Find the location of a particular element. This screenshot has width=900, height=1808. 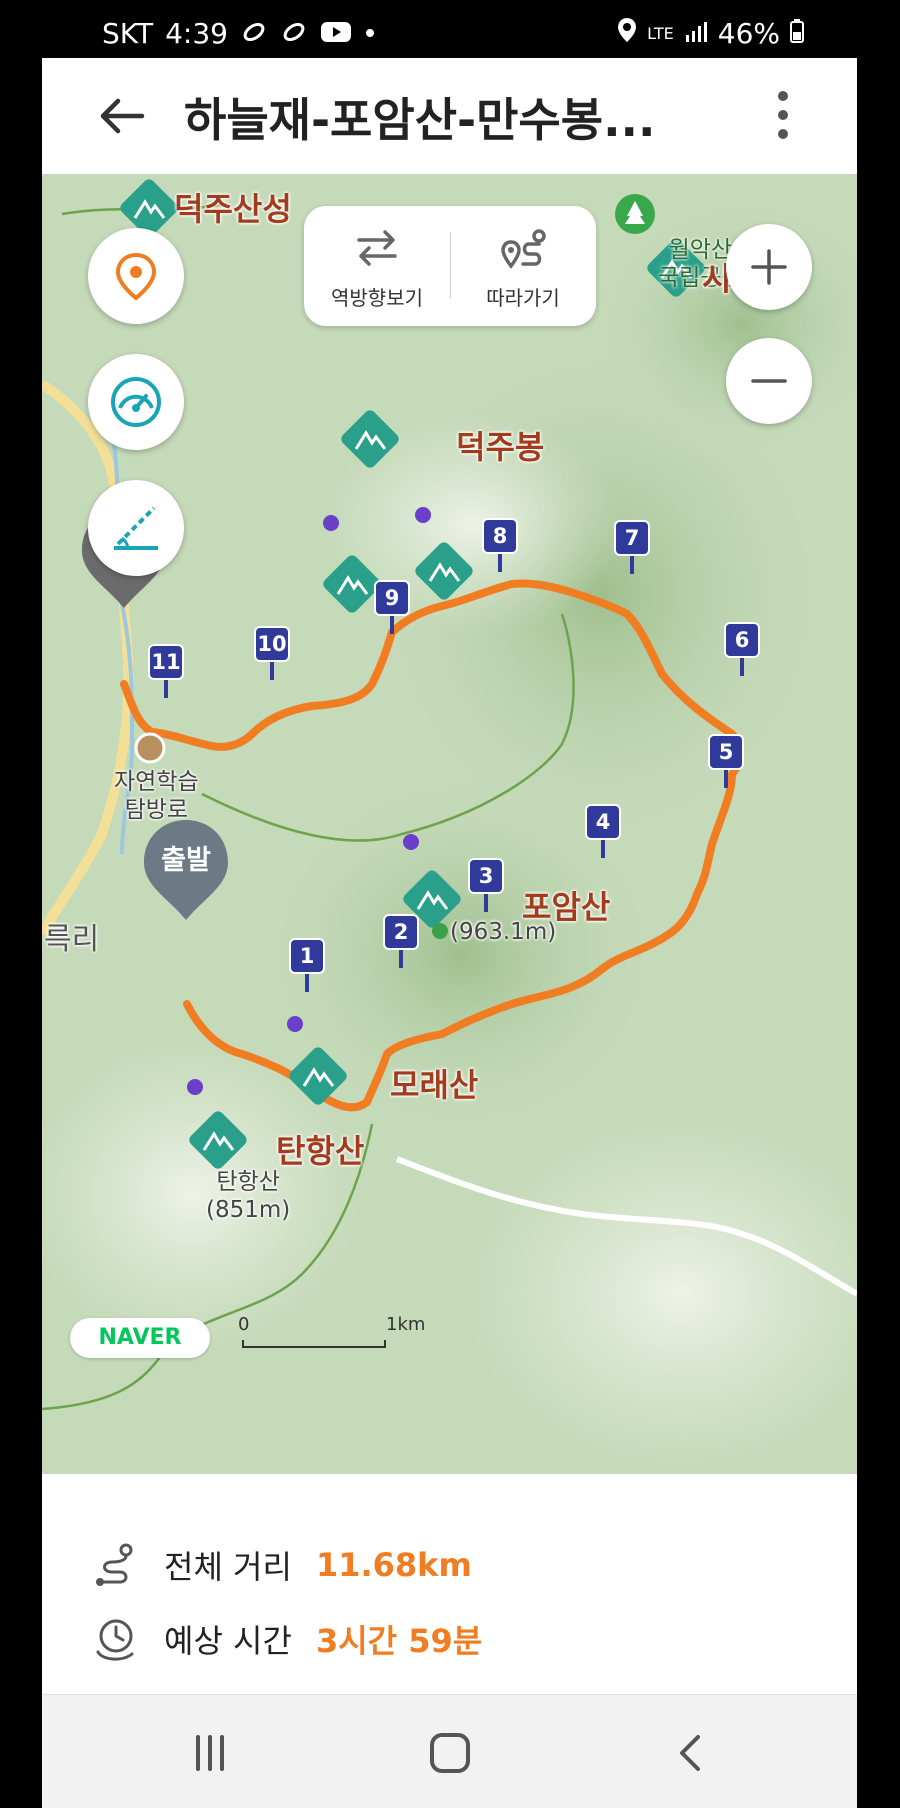

reverse-route-button: 역방향보기 is located at coordinates (377, 266).